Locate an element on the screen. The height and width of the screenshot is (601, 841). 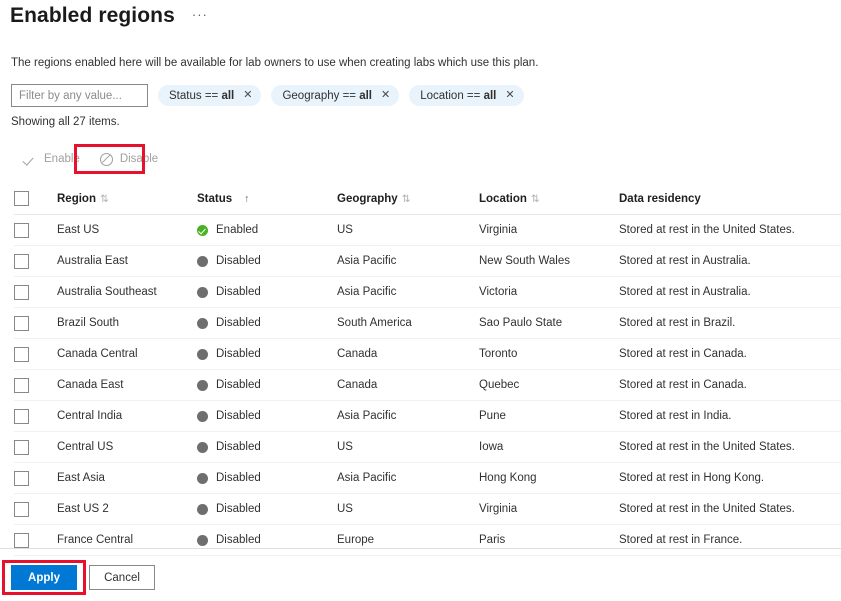
cell-status-label: Enabled is located at coordinates (237, 230).